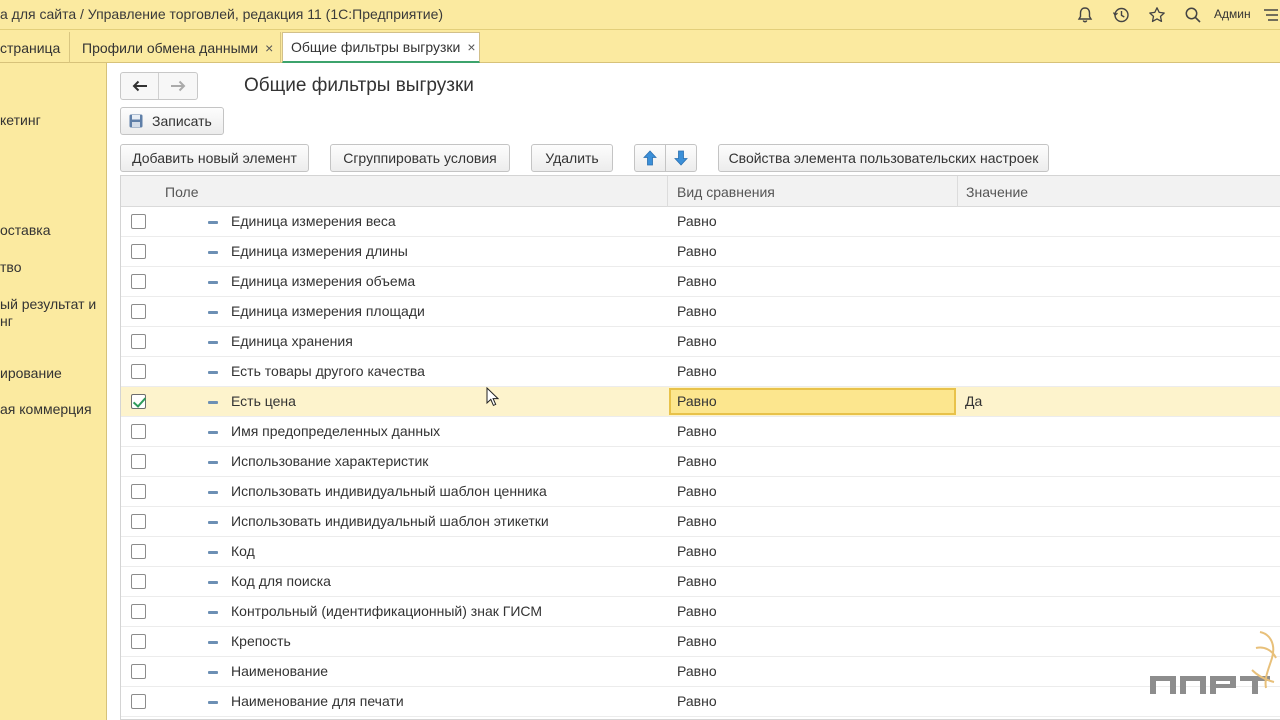 This screenshot has width=1280, height=720. I want to click on tab-export-filters: Общие фильтры выгрузки ×, so click(381, 47).